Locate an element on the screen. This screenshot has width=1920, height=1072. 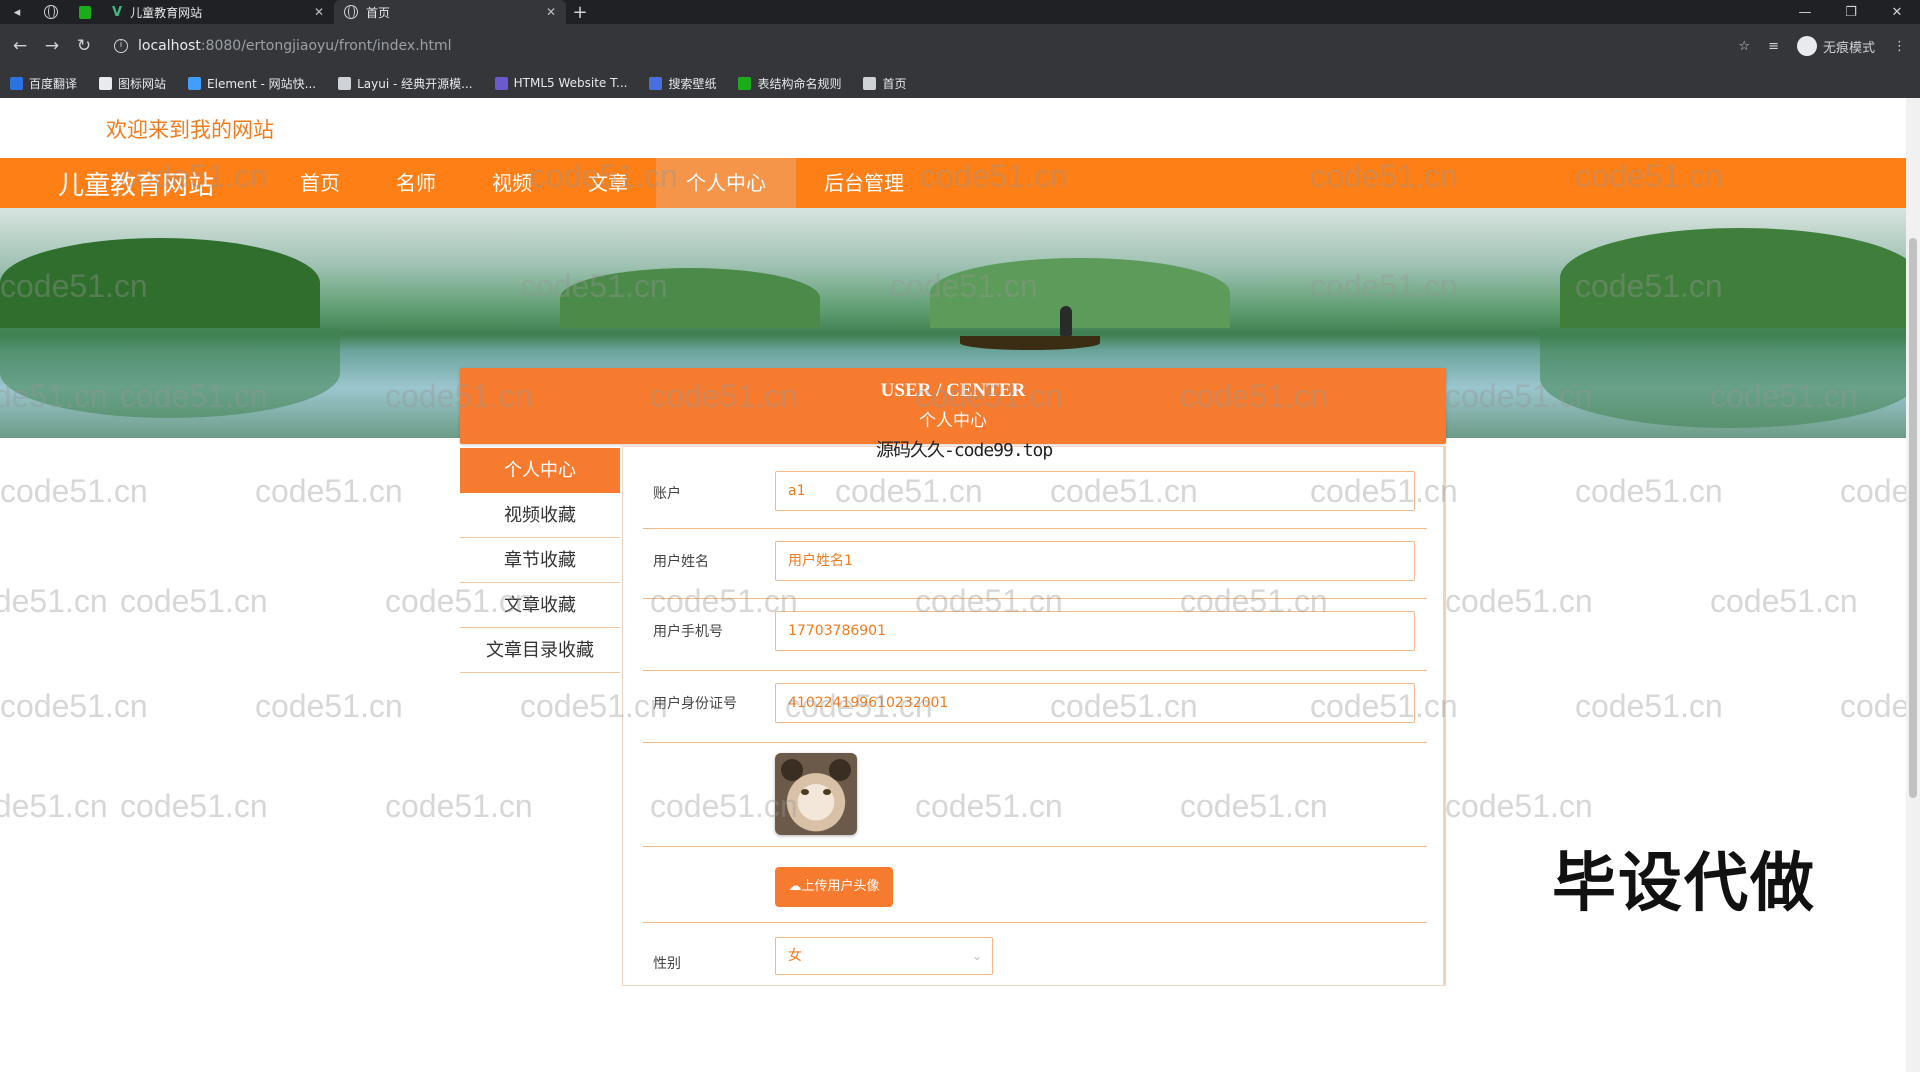
avatar-eye is located at coordinates (805, 792).